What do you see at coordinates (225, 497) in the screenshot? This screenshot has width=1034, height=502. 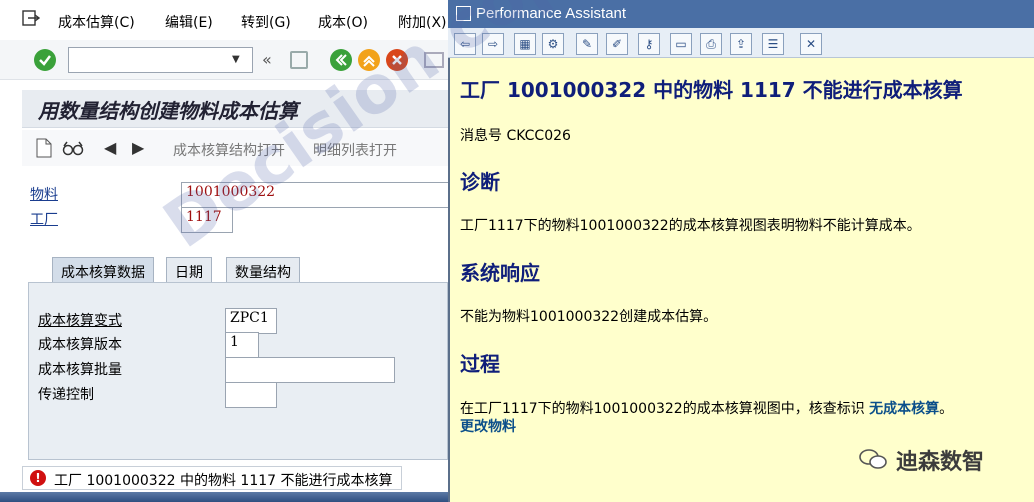 I see `window-bottom-border` at bounding box center [225, 497].